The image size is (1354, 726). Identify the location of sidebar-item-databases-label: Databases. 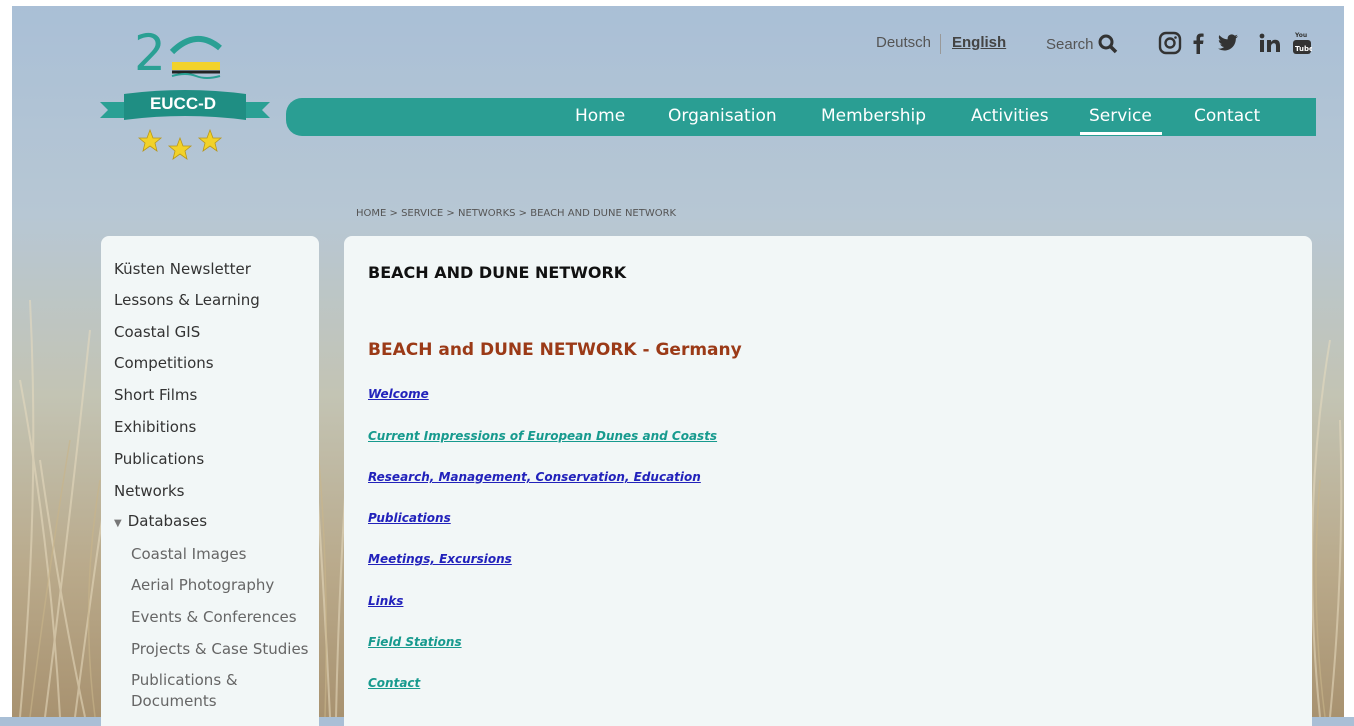
(167, 521).